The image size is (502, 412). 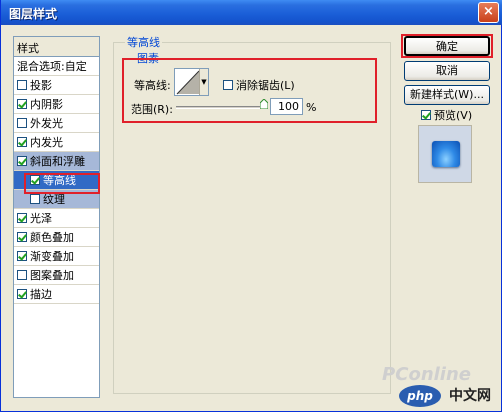 I want to click on blending-options-item: 混合选项:自定, so click(x=56, y=66).